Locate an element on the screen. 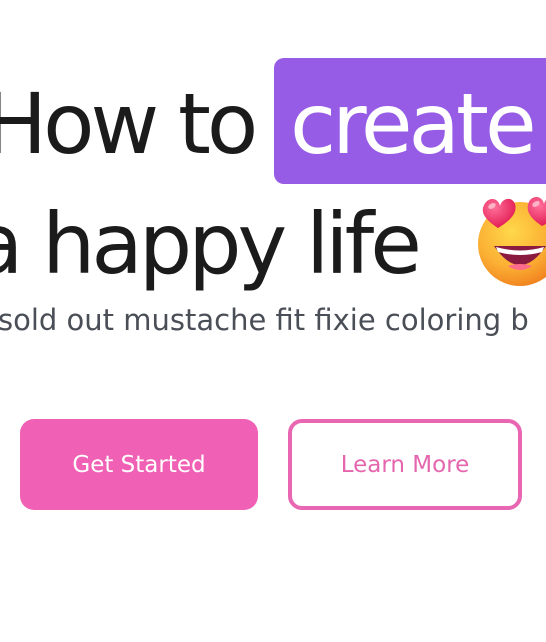 The image size is (546, 642). headline-line-2: a happy life is located at coordinates (211, 244).